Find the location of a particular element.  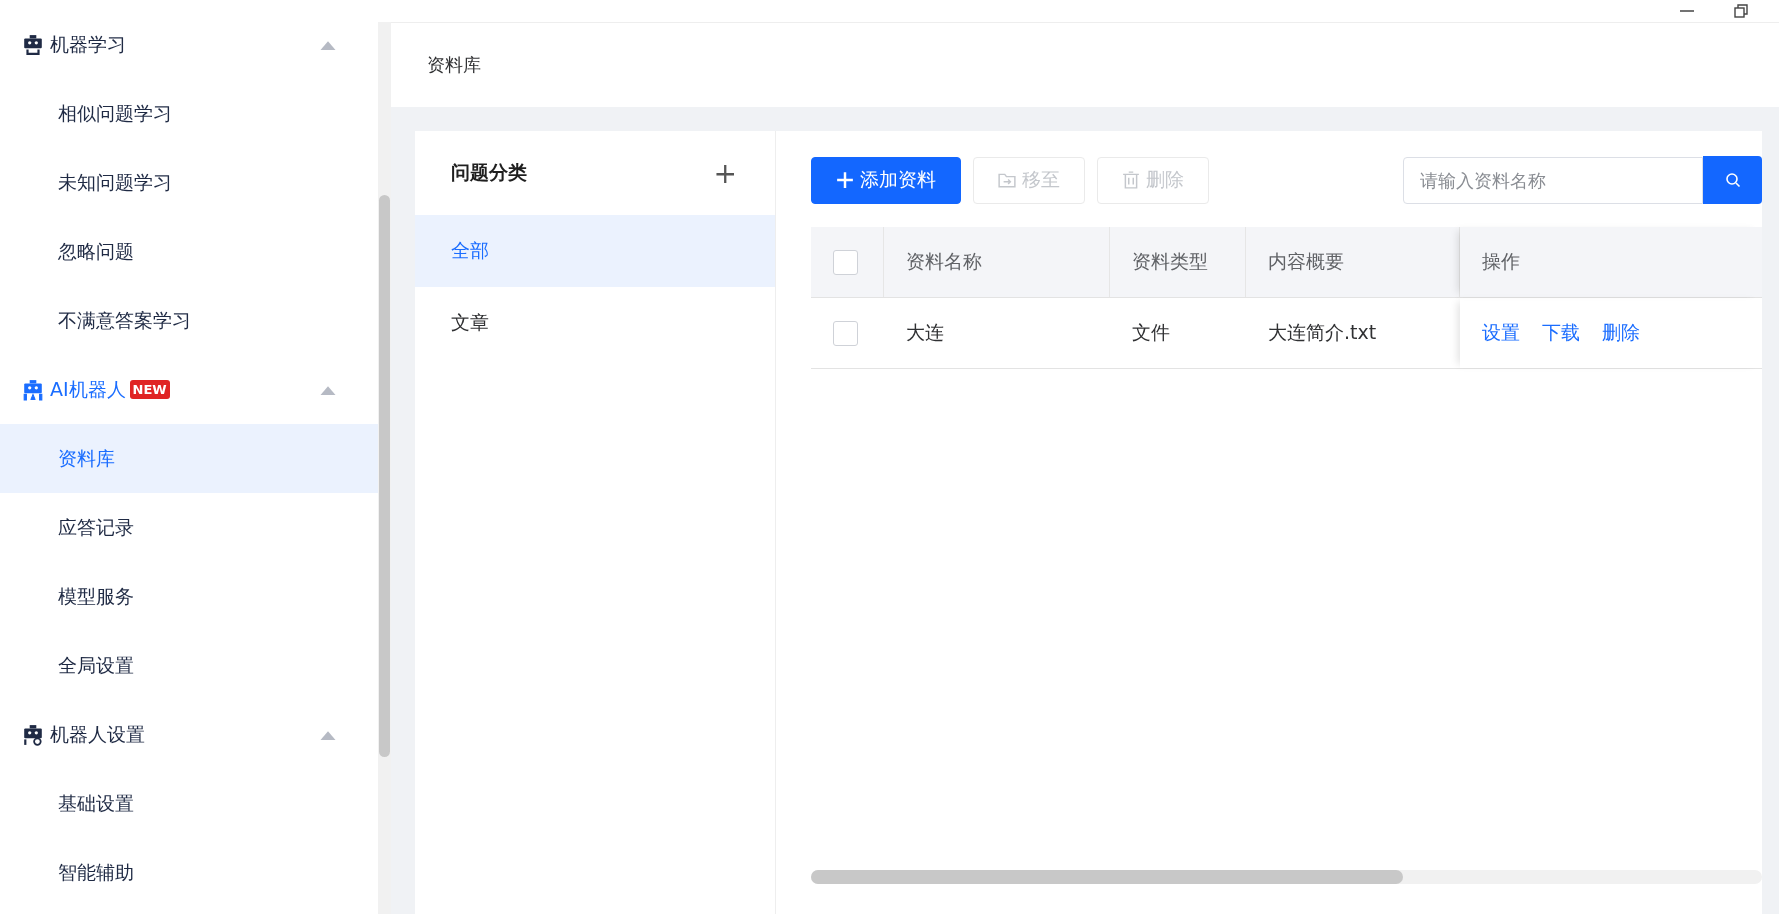

add-category-button: + is located at coordinates (725, 173).